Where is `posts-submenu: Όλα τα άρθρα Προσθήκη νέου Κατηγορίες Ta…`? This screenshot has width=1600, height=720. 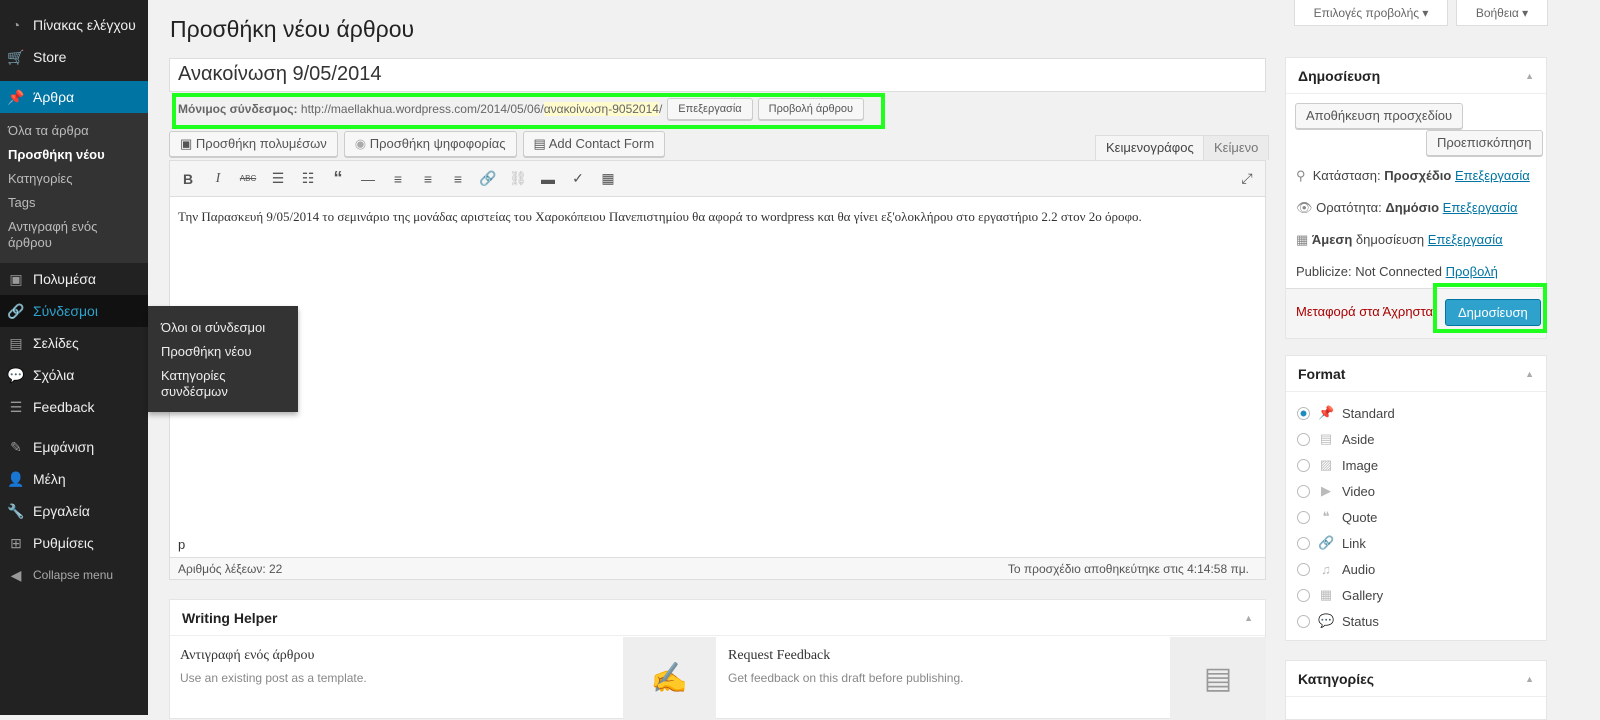
posts-submenu: Όλα τα άρθρα Προσθήκη νέου Κατηγορίες Ta… is located at coordinates (74, 188).